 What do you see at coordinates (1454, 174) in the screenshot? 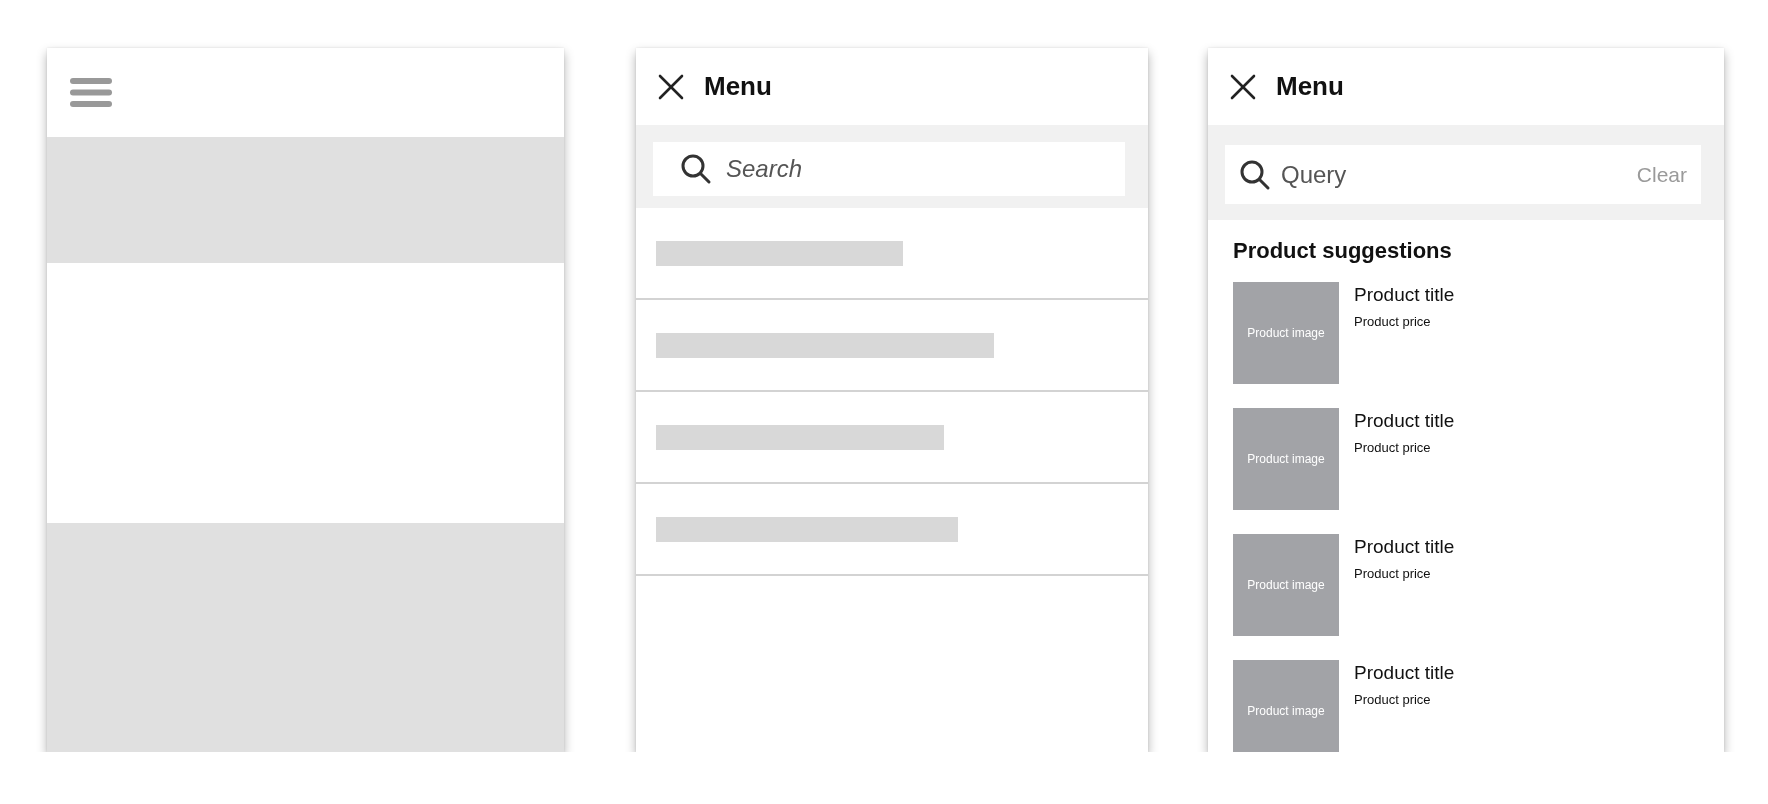
I see `search-input: Query` at bounding box center [1454, 174].